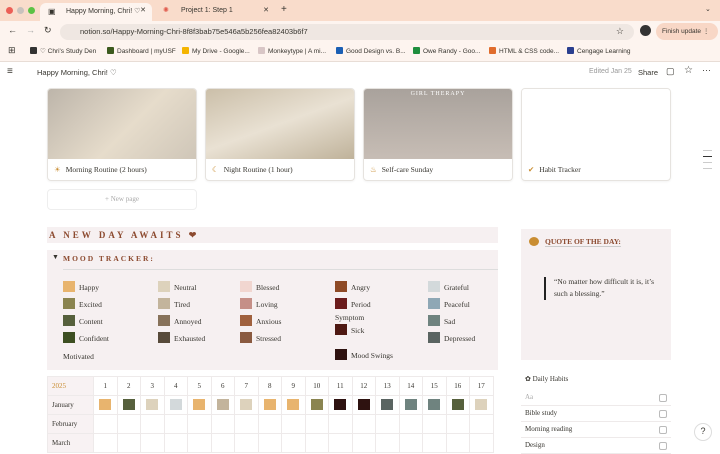  I want to click on bookmark-item: Dashboard | myUSF, so click(141, 51).